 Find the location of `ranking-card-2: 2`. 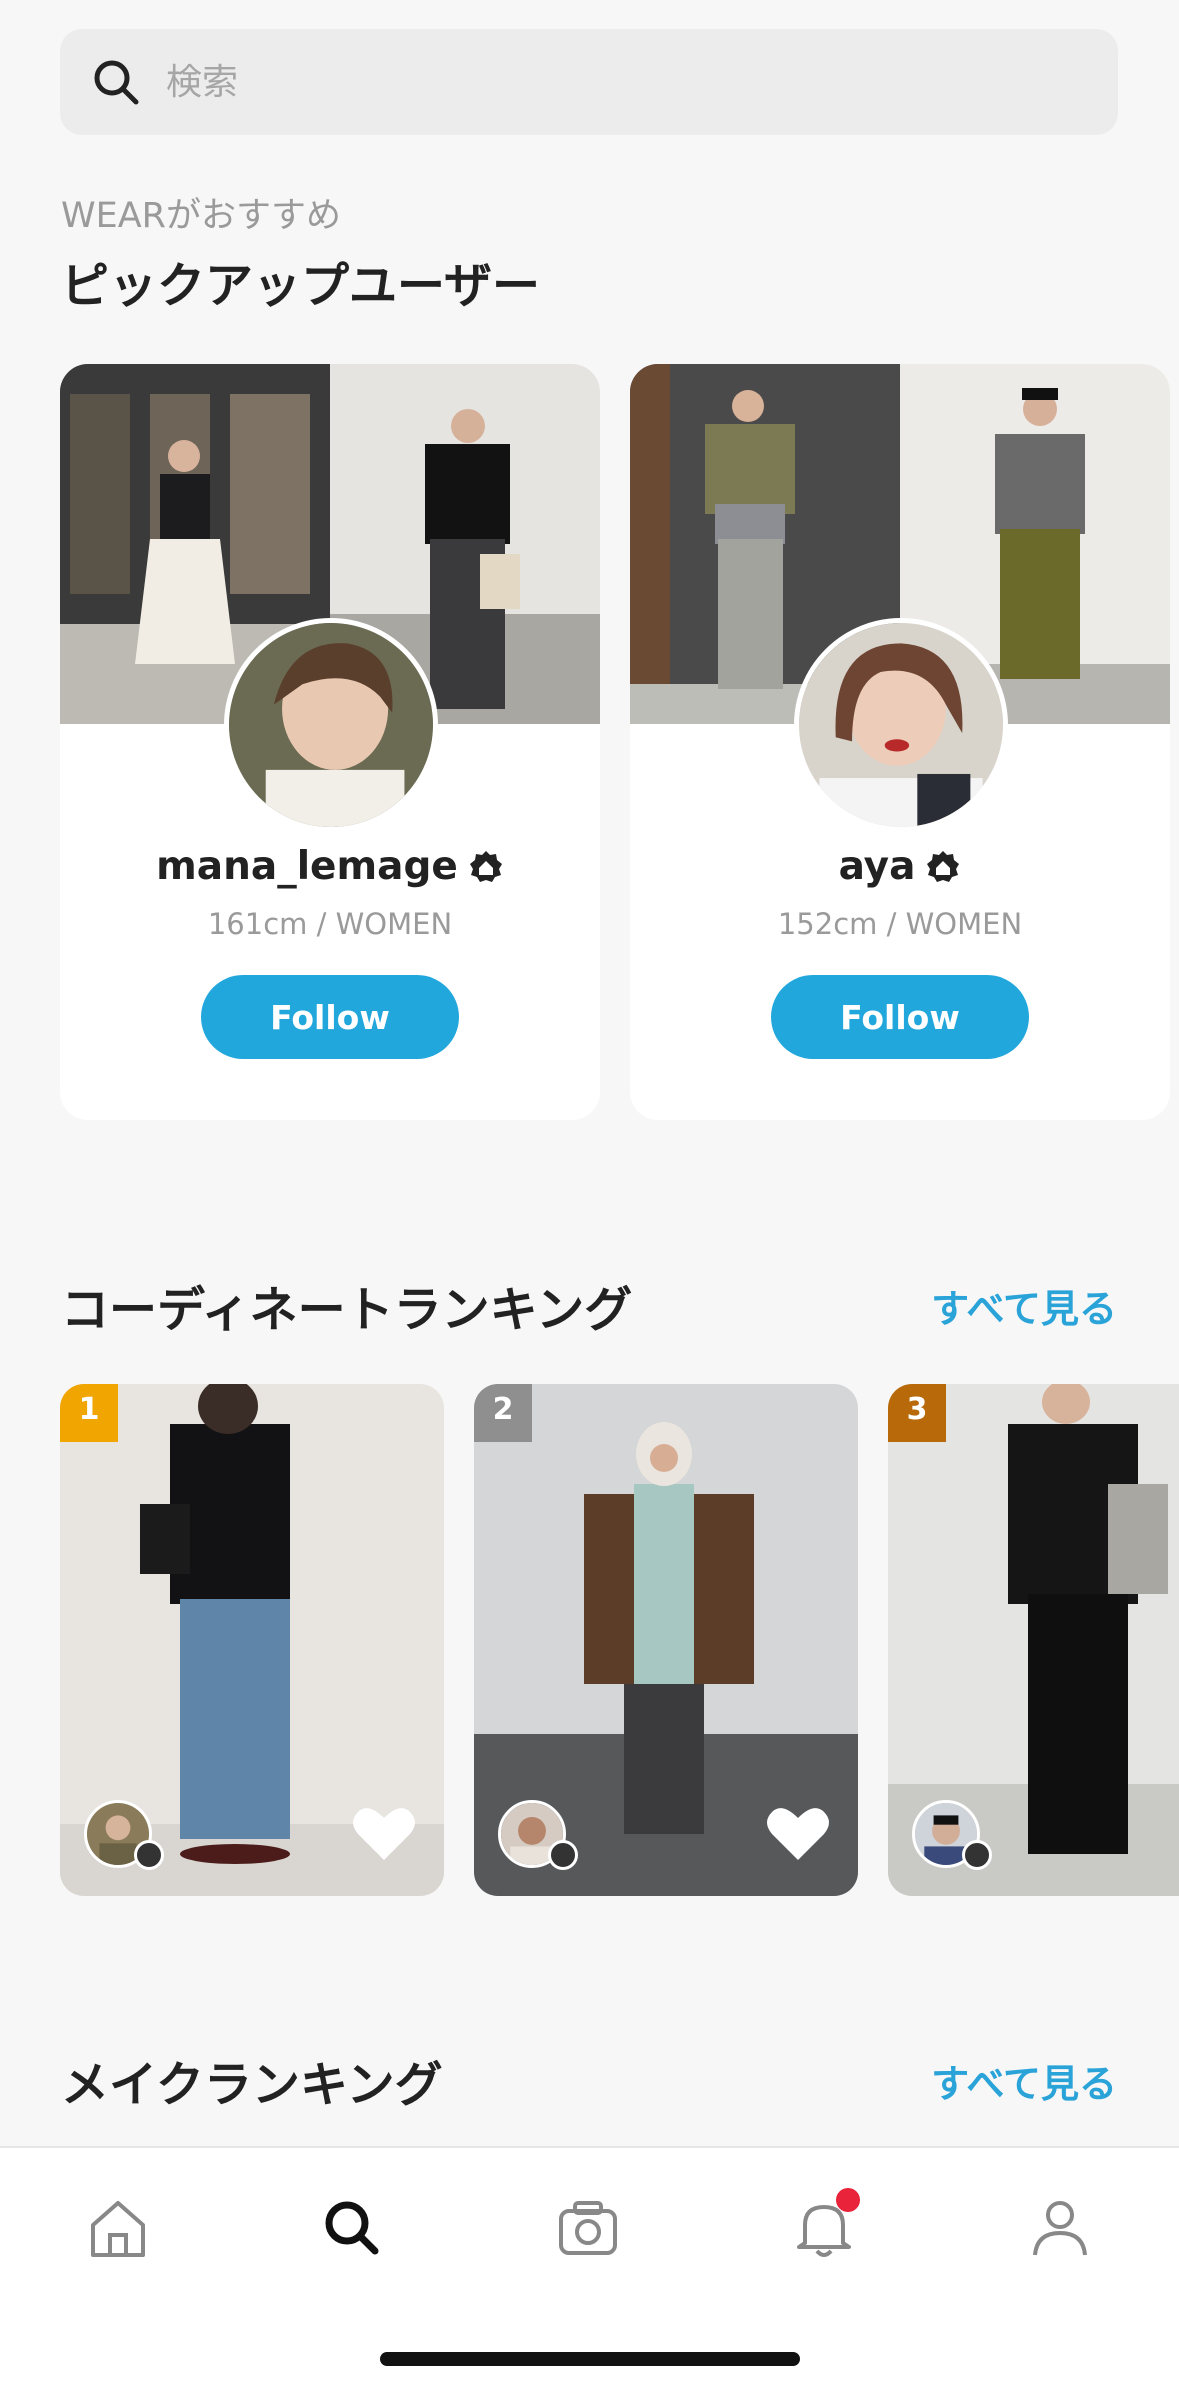

ranking-card-2: 2 is located at coordinates (666, 1640).